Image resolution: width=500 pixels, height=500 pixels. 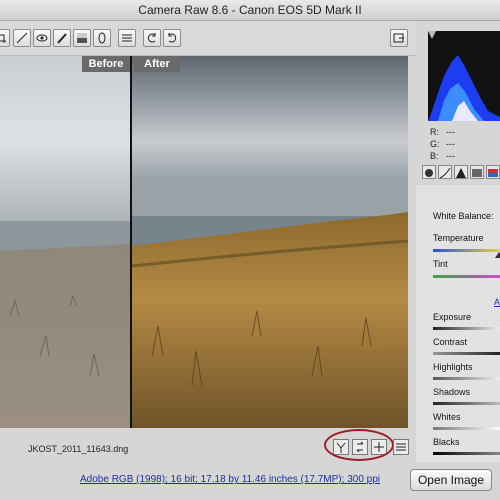 I want to click on panel-tabs, so click(x=458, y=173).